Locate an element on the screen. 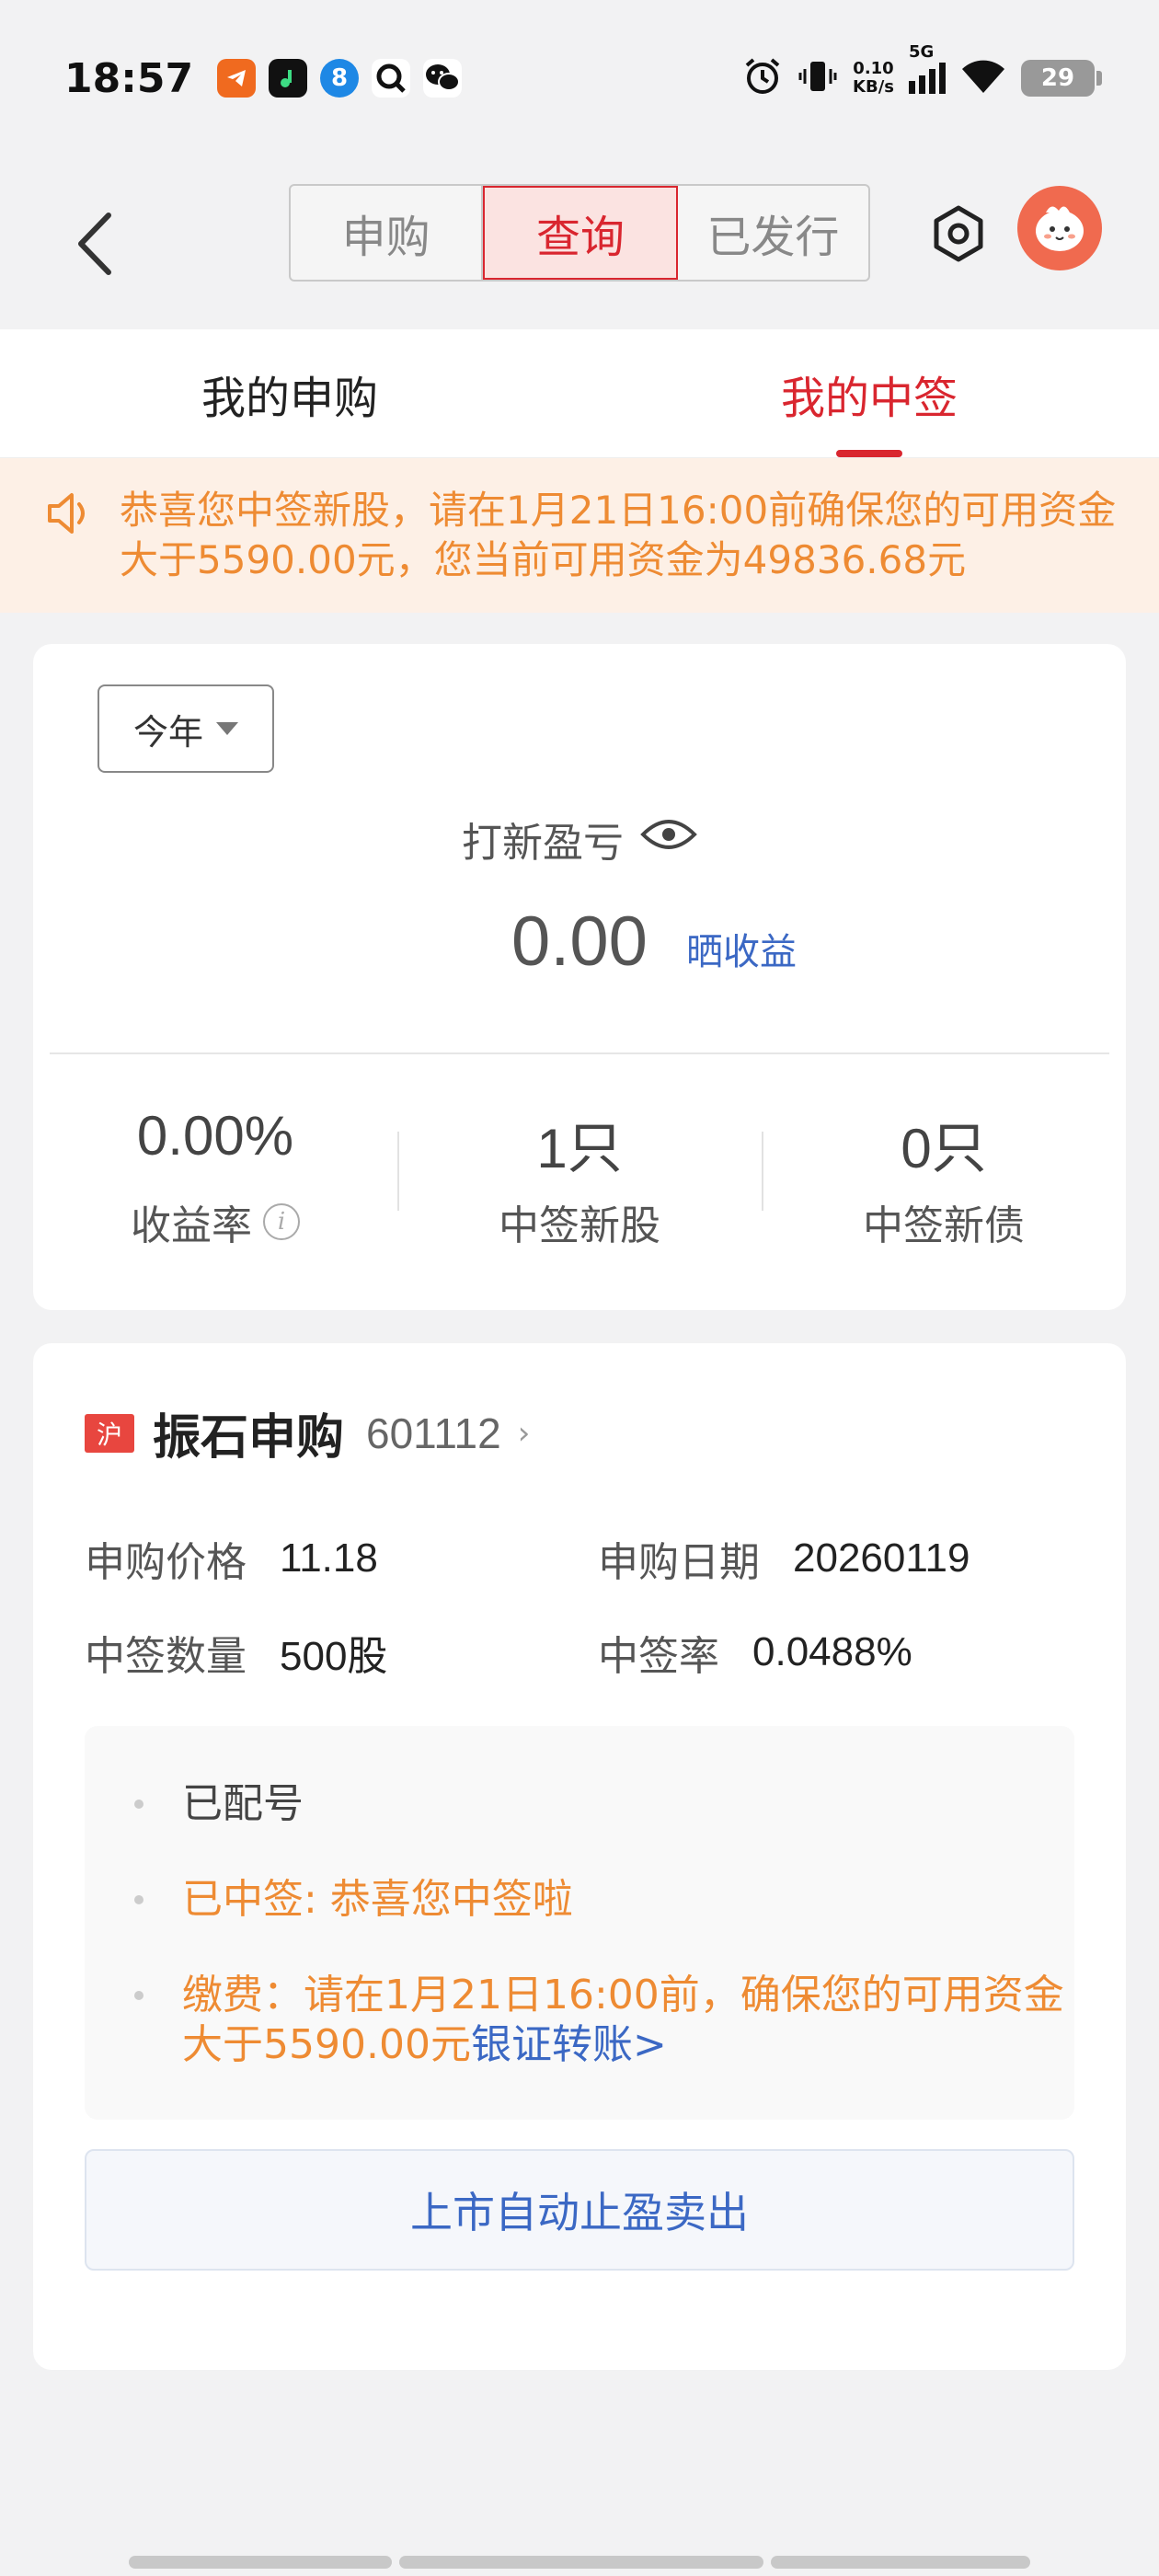  price-label: 申购价格 is located at coordinates (166, 1562).